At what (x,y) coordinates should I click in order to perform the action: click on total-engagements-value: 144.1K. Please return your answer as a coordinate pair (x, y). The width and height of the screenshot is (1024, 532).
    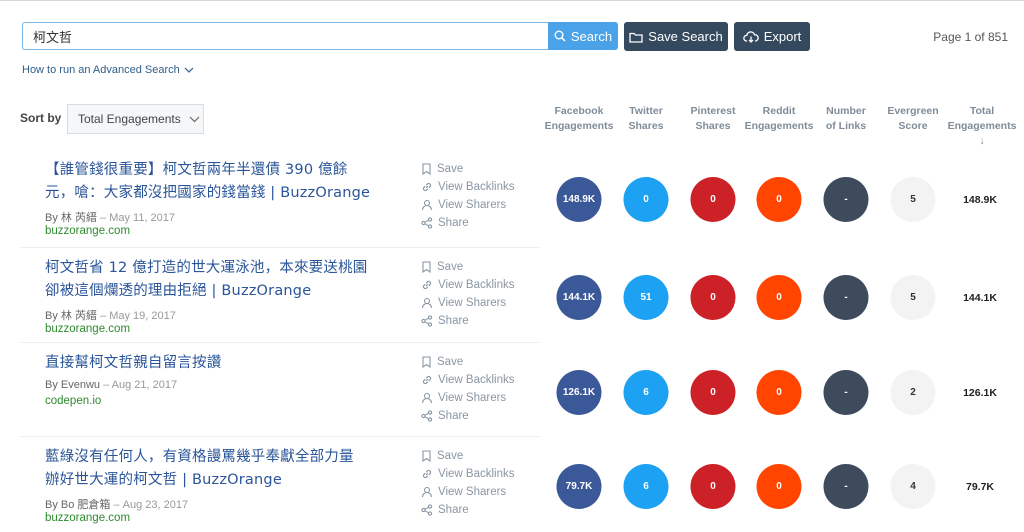
    Looking at the image, I should click on (980, 298).